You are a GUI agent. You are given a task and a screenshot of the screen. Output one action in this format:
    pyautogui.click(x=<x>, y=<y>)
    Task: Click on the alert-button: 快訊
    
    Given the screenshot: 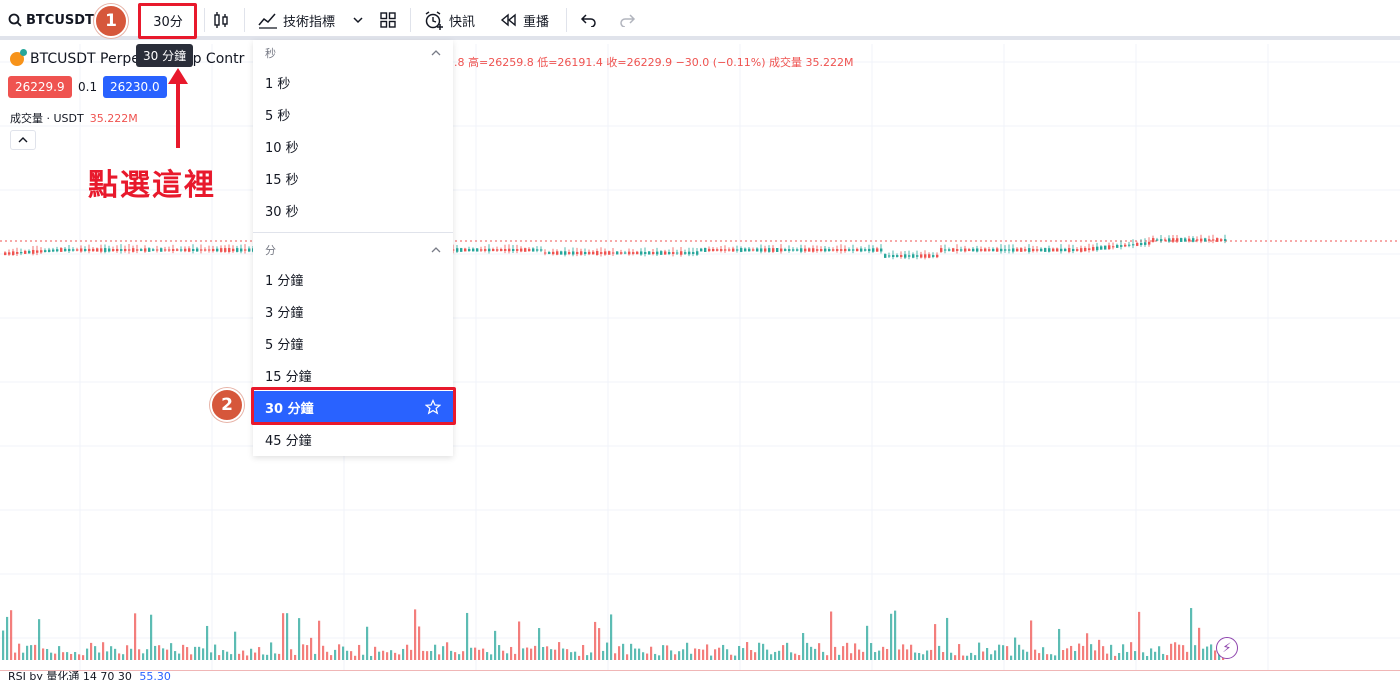 What is the action you would take?
    pyautogui.click(x=449, y=20)
    